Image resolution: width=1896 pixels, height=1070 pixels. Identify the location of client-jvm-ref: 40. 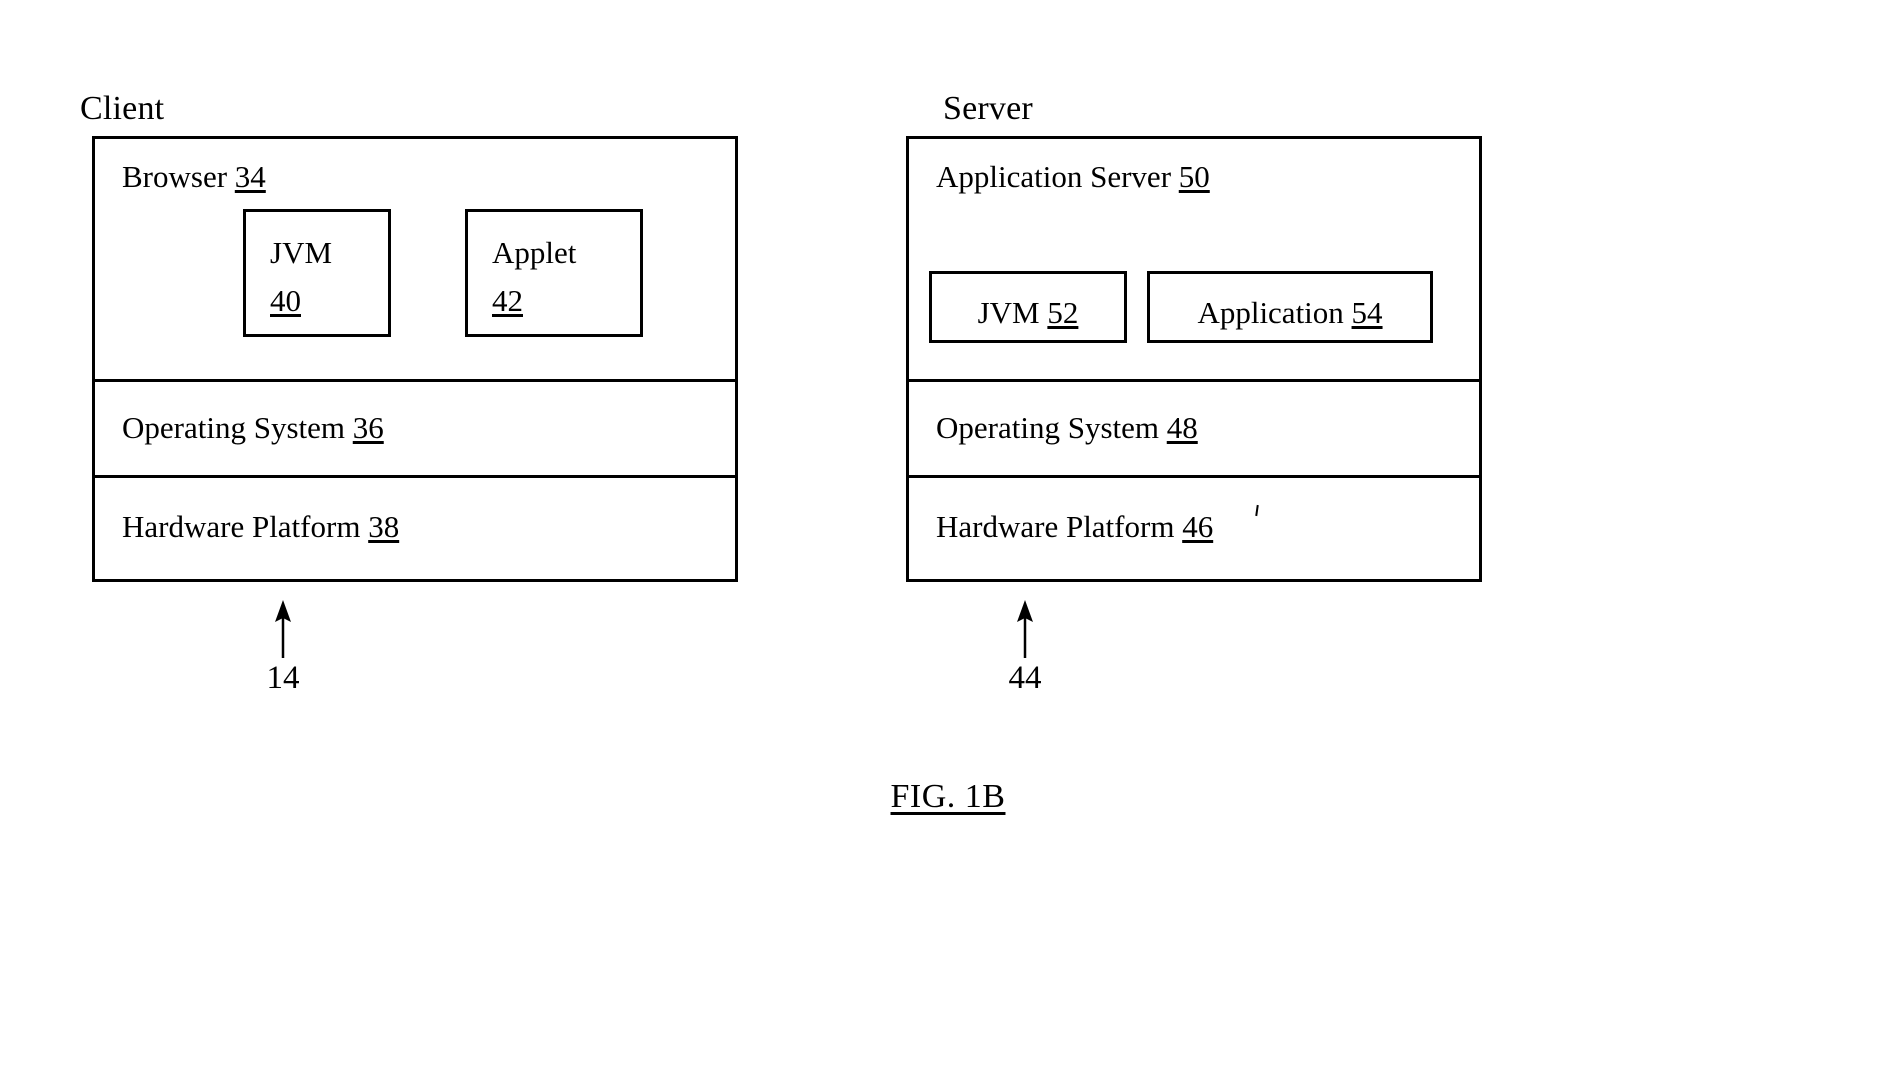
(285, 300).